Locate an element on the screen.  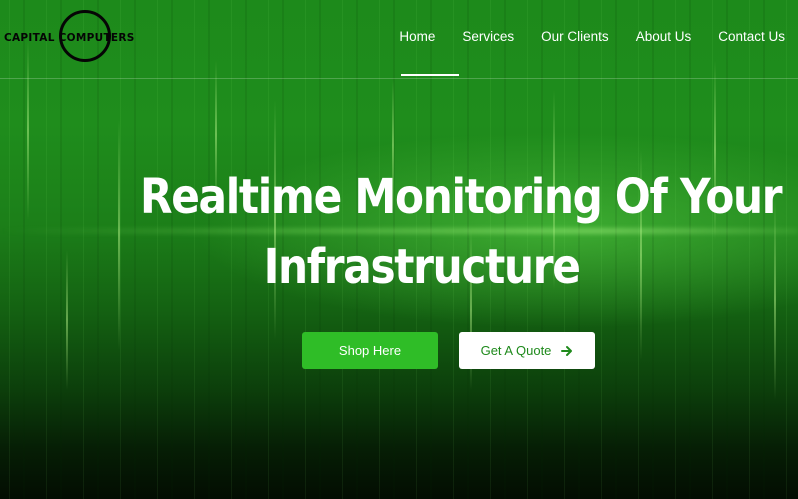
get-a-quote-button: Get A Quote is located at coordinates (527, 350).